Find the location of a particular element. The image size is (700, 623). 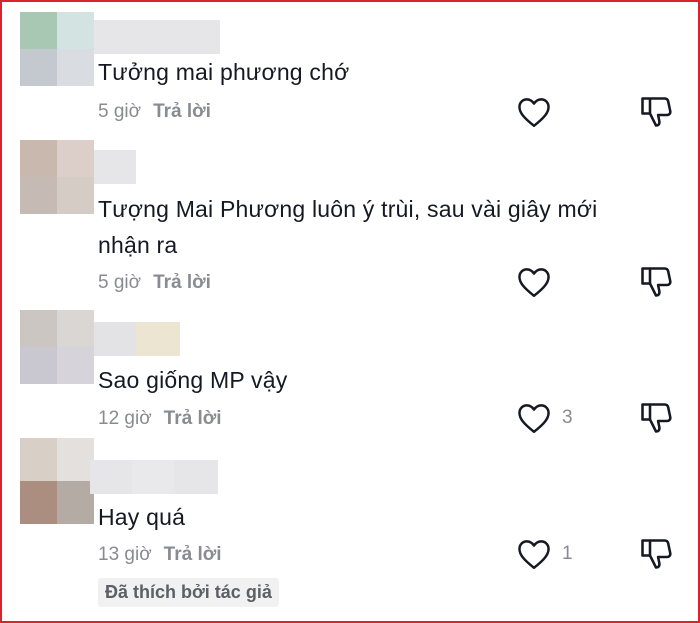

comment-text: Sao giống MP vậy is located at coordinates (193, 380).